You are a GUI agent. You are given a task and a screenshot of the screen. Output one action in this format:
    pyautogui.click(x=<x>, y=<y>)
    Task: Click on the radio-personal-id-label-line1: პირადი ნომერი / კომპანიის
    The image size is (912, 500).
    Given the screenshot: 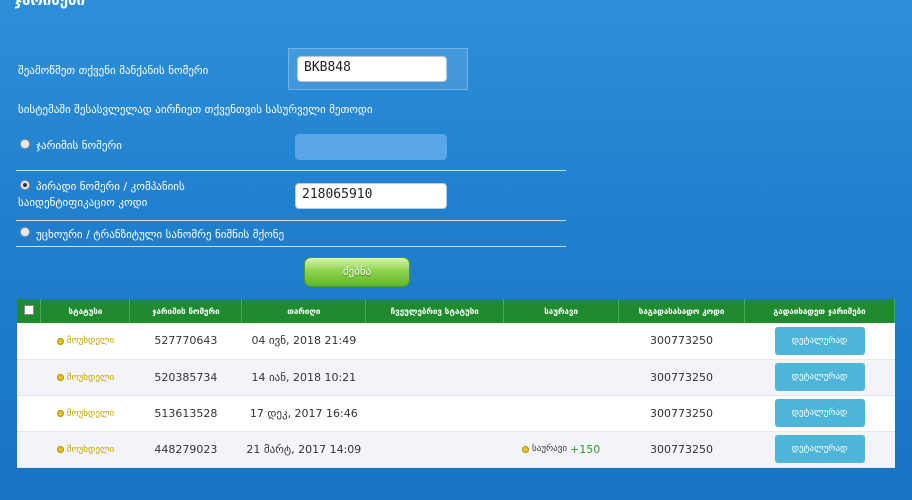 What is the action you would take?
    pyautogui.click(x=110, y=186)
    